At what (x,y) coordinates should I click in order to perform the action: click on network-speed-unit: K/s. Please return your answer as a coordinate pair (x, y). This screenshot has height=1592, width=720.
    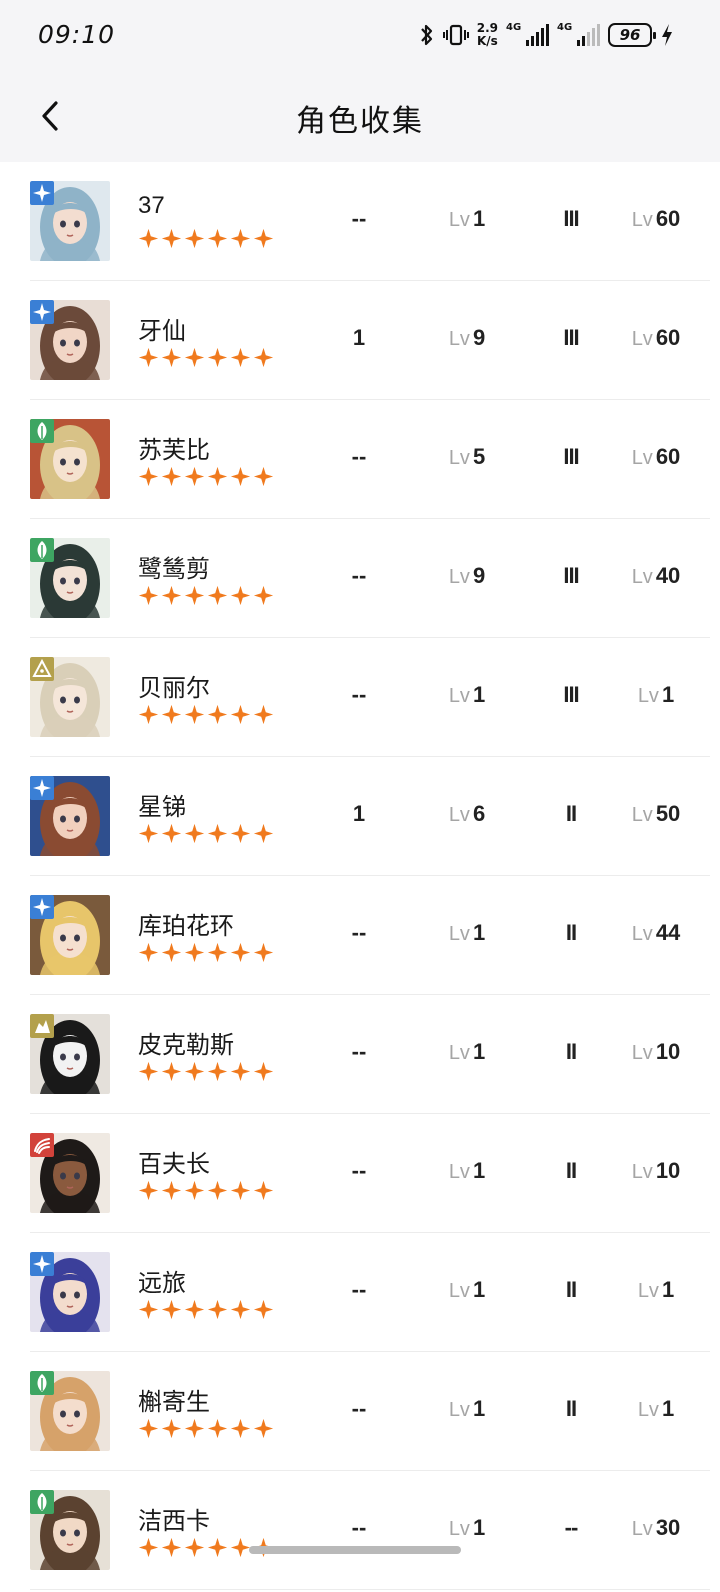
    Looking at the image, I should click on (487, 41).